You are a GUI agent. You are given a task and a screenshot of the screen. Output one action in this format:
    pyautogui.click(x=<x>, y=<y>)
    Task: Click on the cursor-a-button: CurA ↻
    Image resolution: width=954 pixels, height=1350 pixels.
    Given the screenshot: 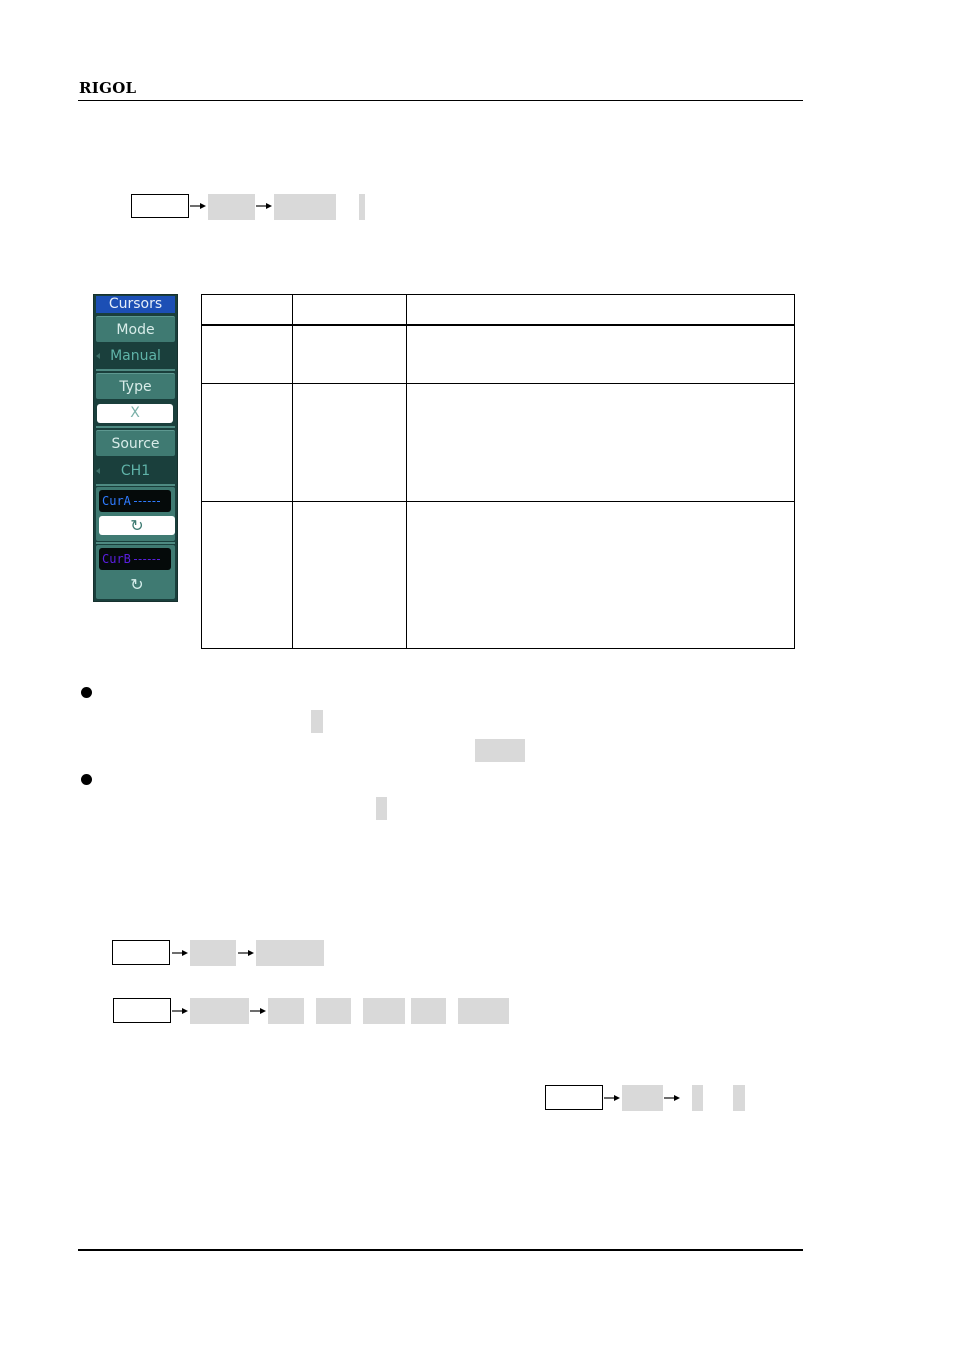 What is the action you would take?
    pyautogui.click(x=135, y=514)
    